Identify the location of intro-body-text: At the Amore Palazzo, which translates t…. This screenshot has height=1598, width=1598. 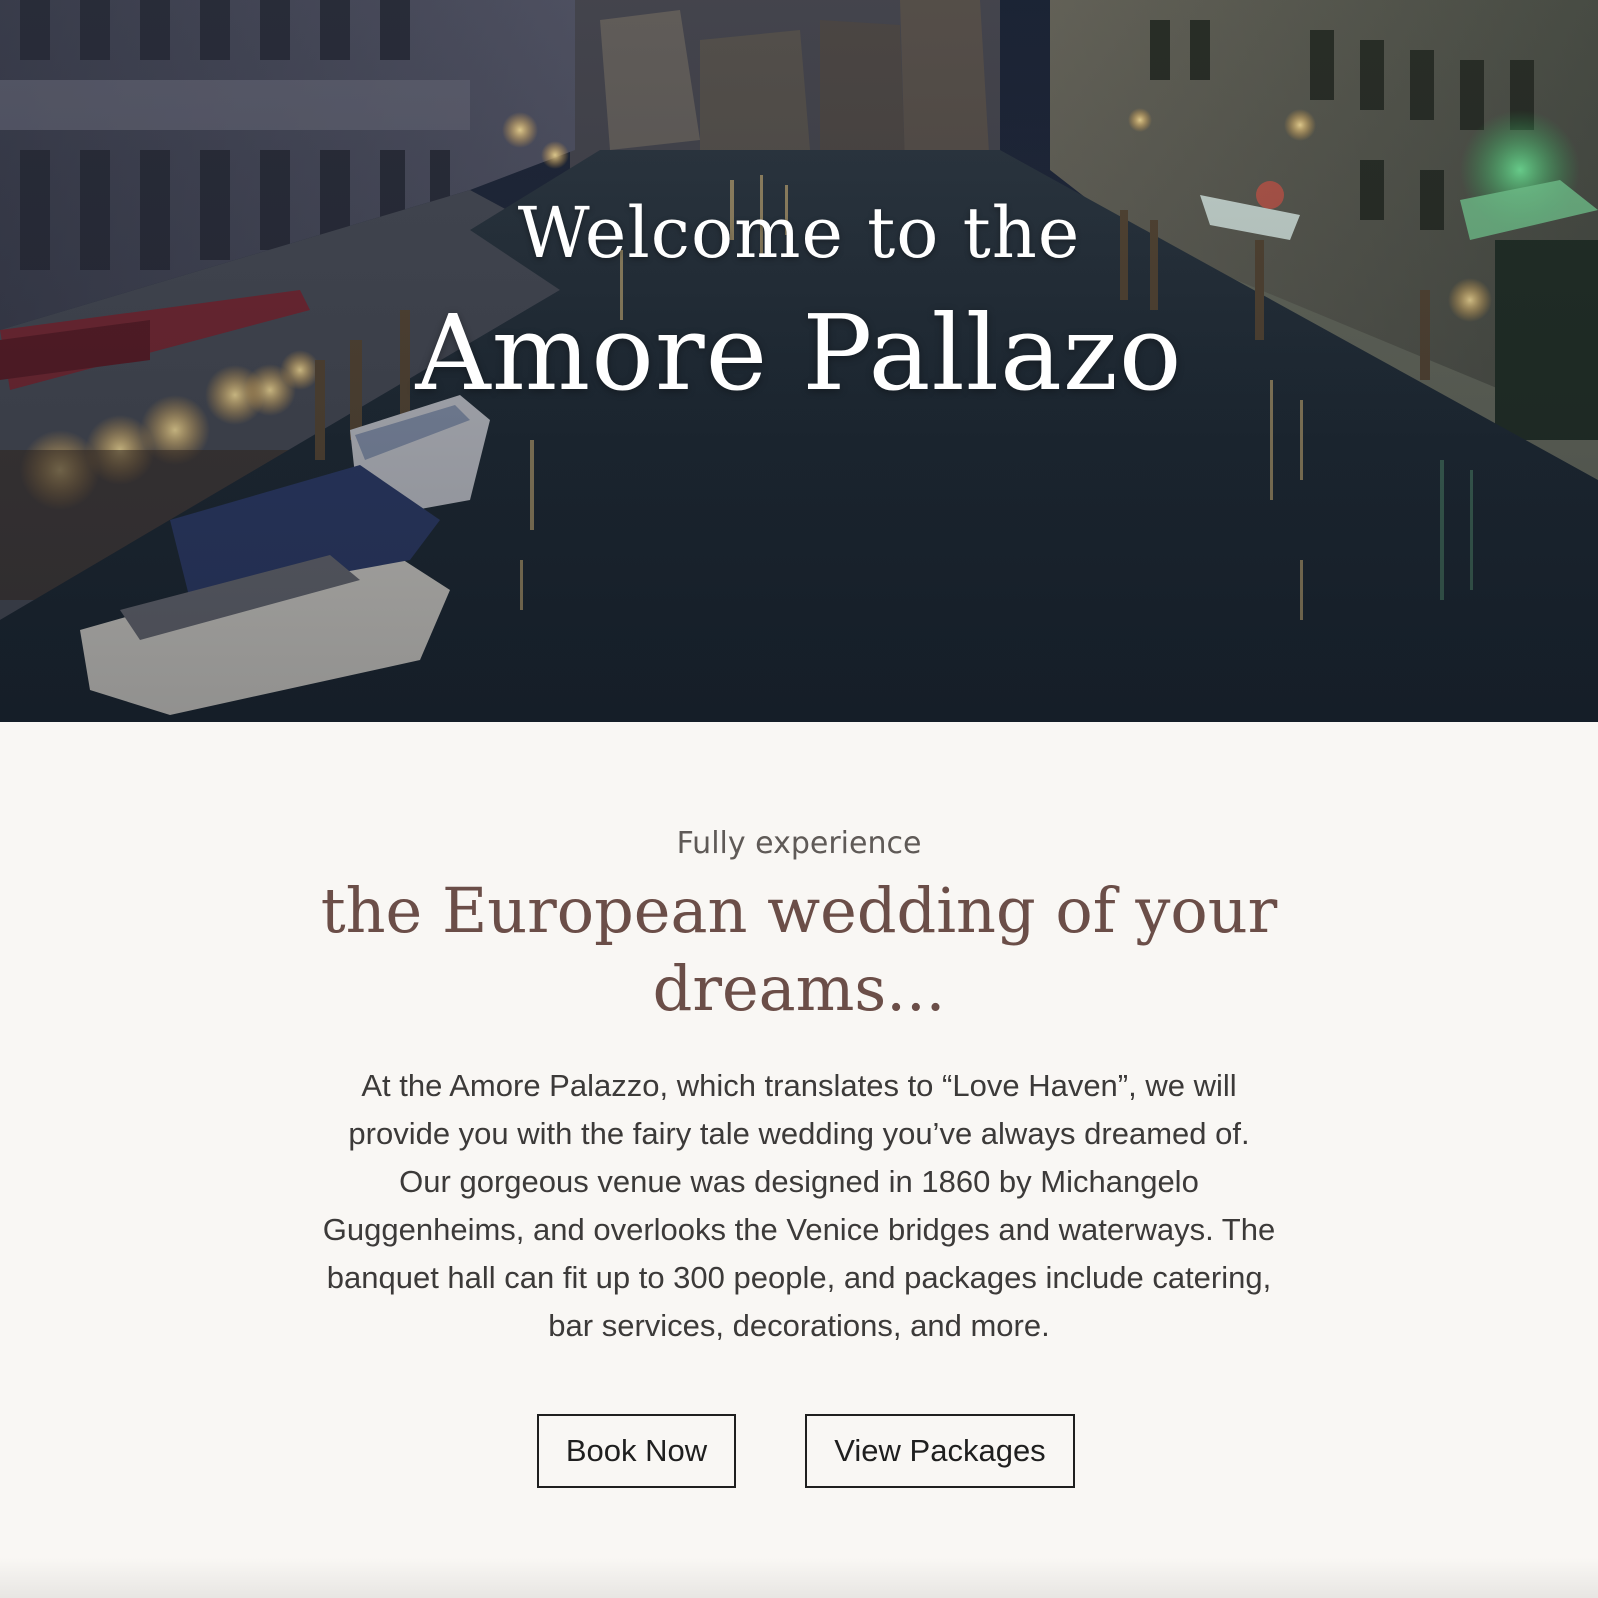
(799, 1205).